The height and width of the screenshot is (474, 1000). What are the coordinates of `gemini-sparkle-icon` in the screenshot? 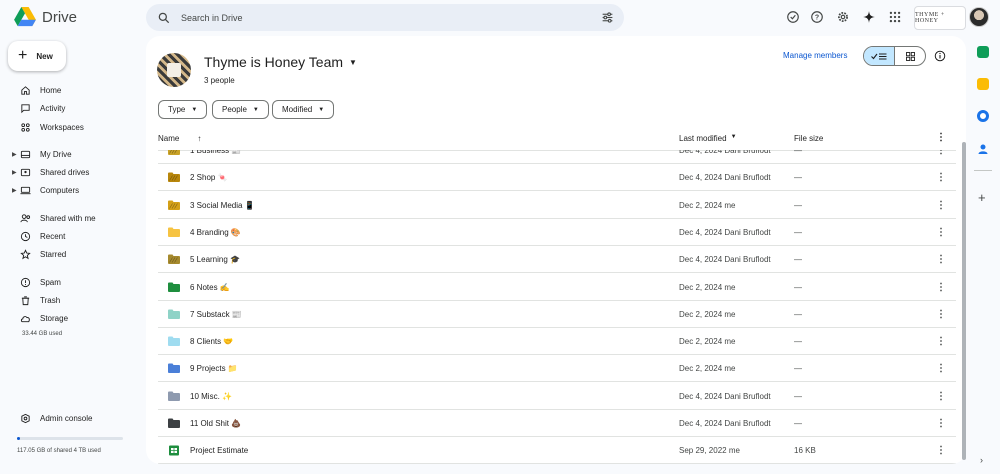 It's located at (869, 17).